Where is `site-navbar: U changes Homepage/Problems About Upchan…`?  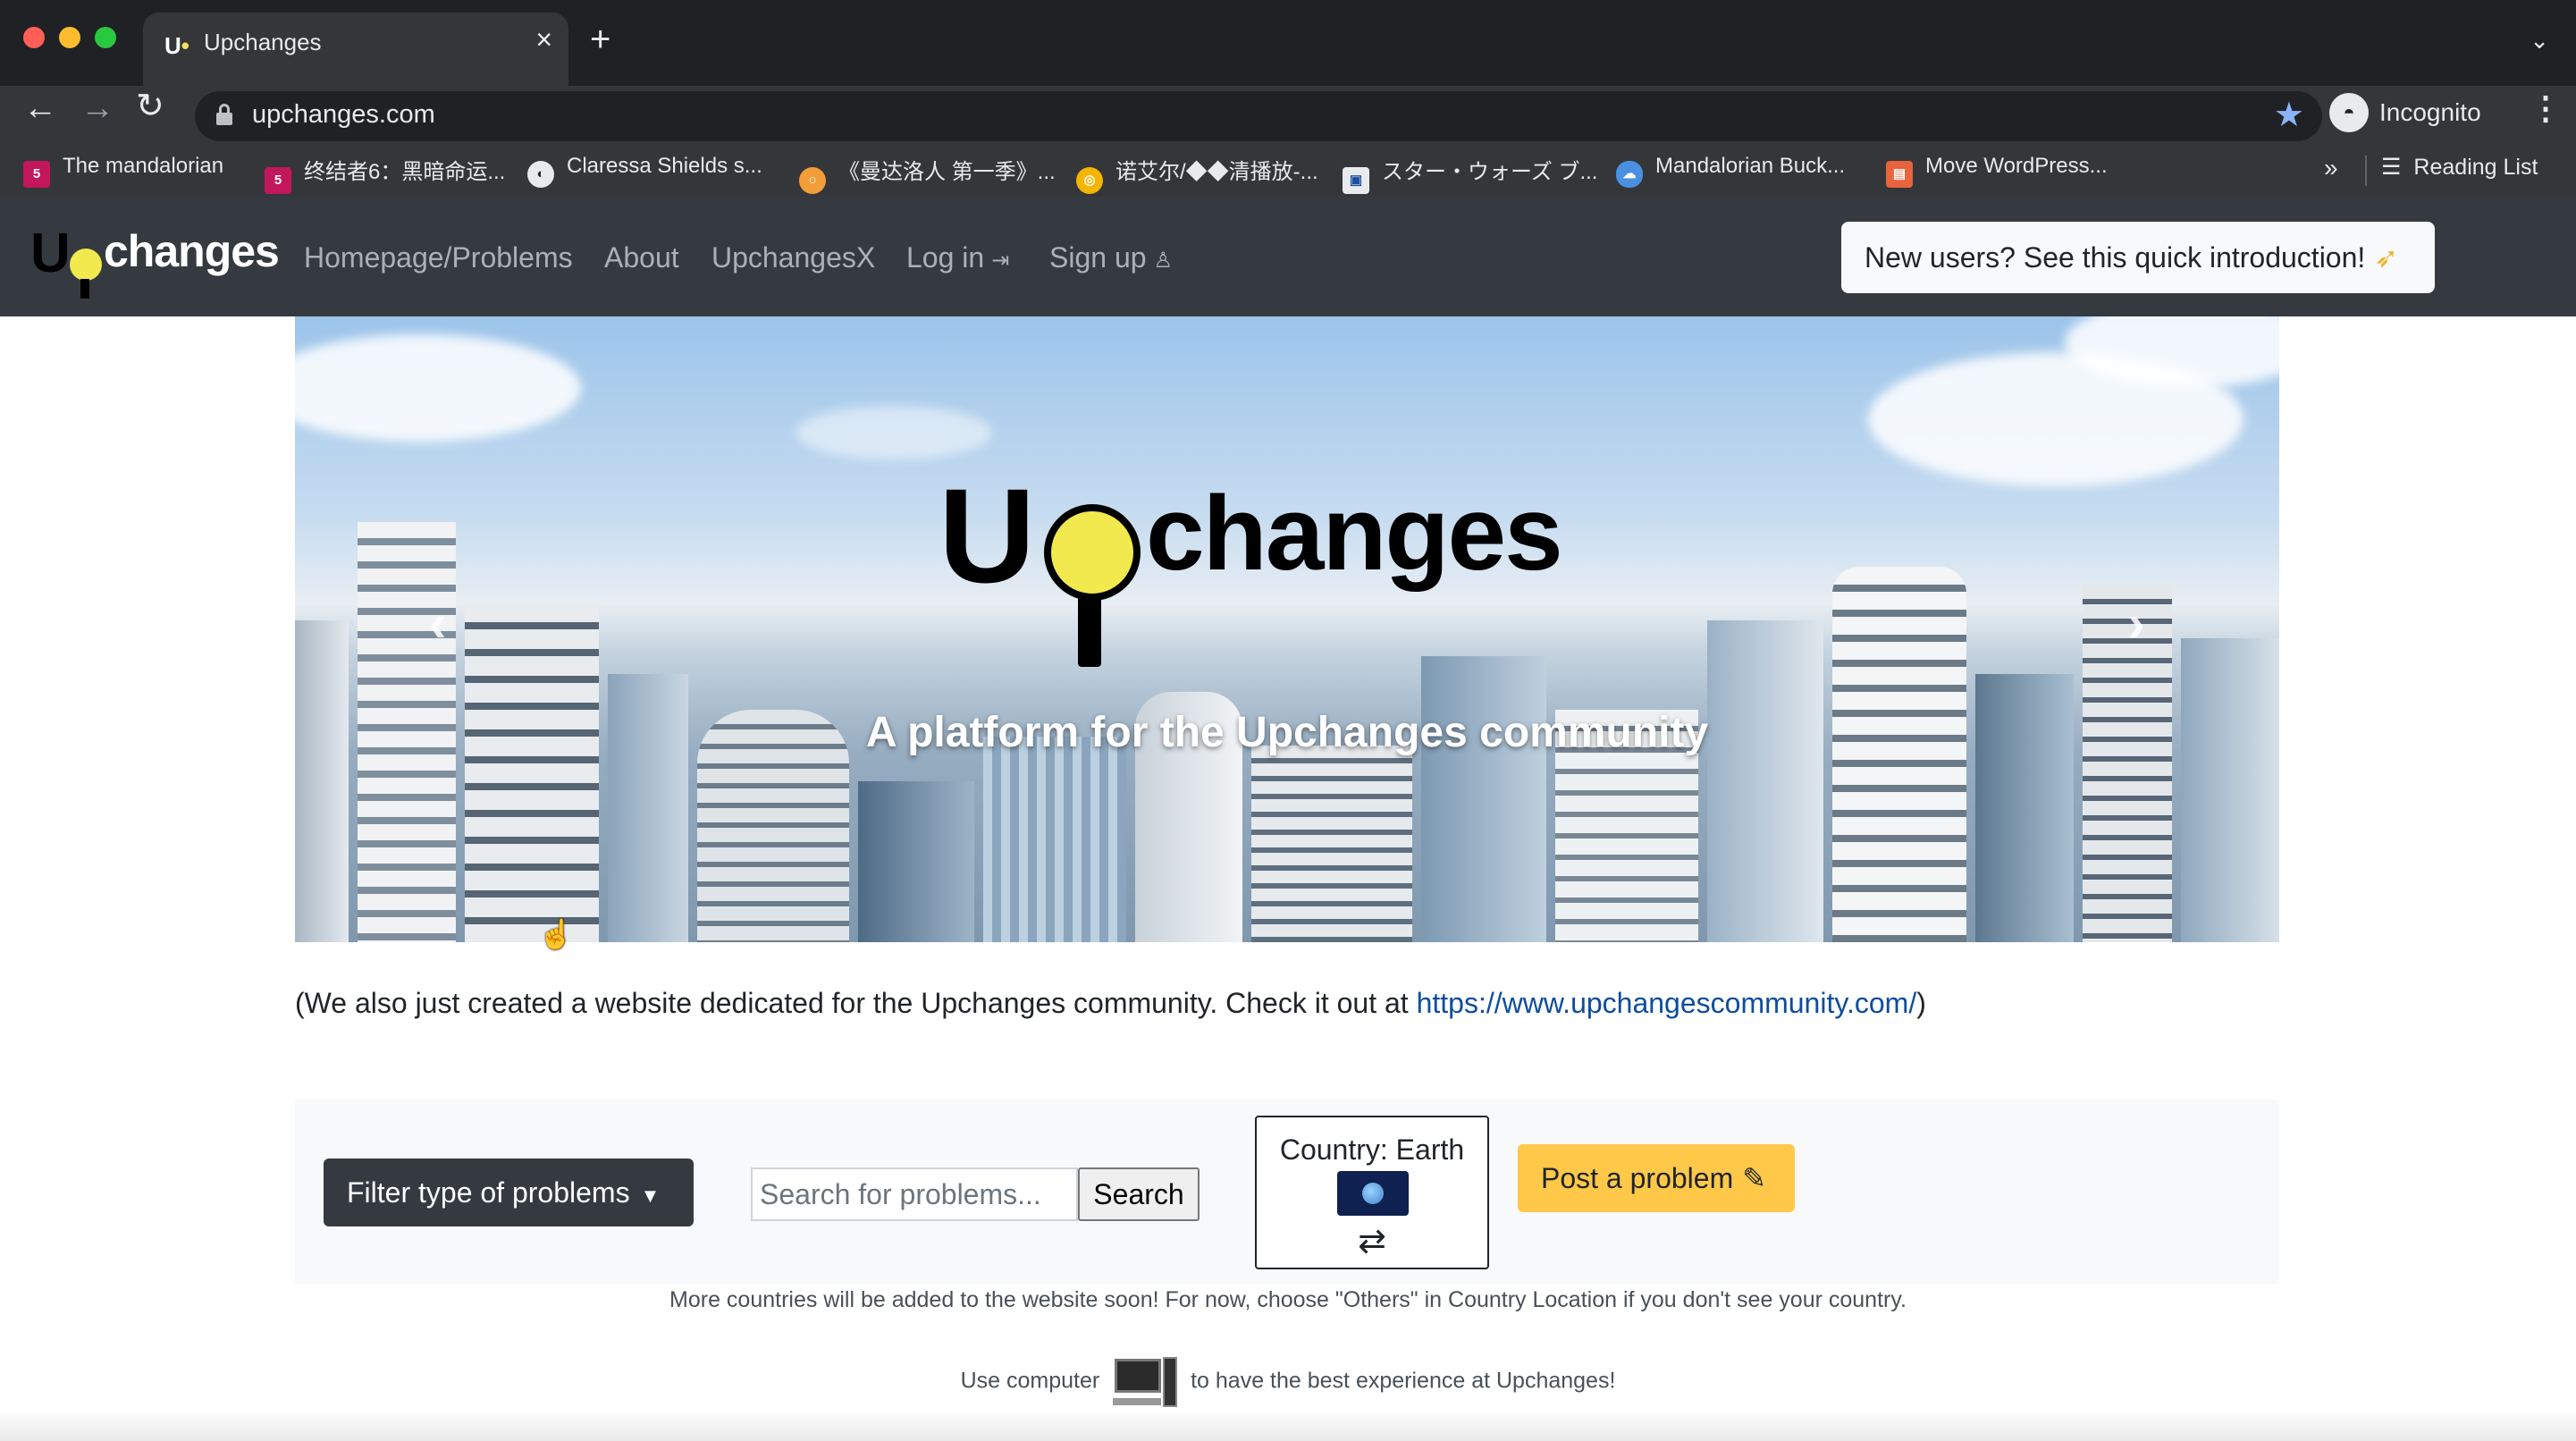 site-navbar: U changes Homepage/Problems About Upchan… is located at coordinates (1288, 256).